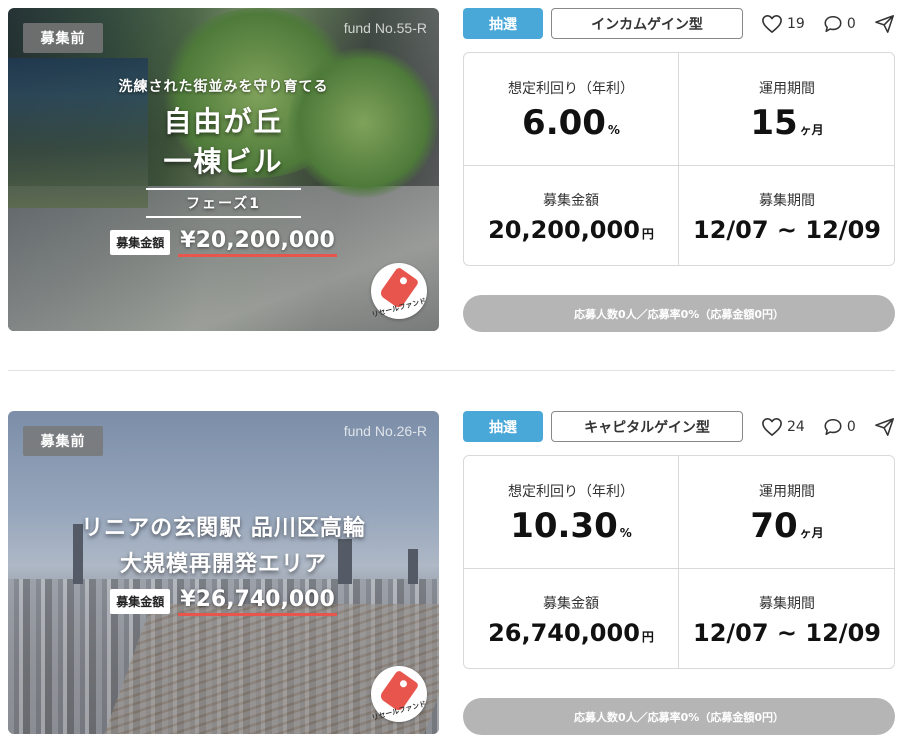 Image resolution: width=902 pixels, height=740 pixels. Describe the element at coordinates (451, 370) in the screenshot. I see `fund-divider` at that location.